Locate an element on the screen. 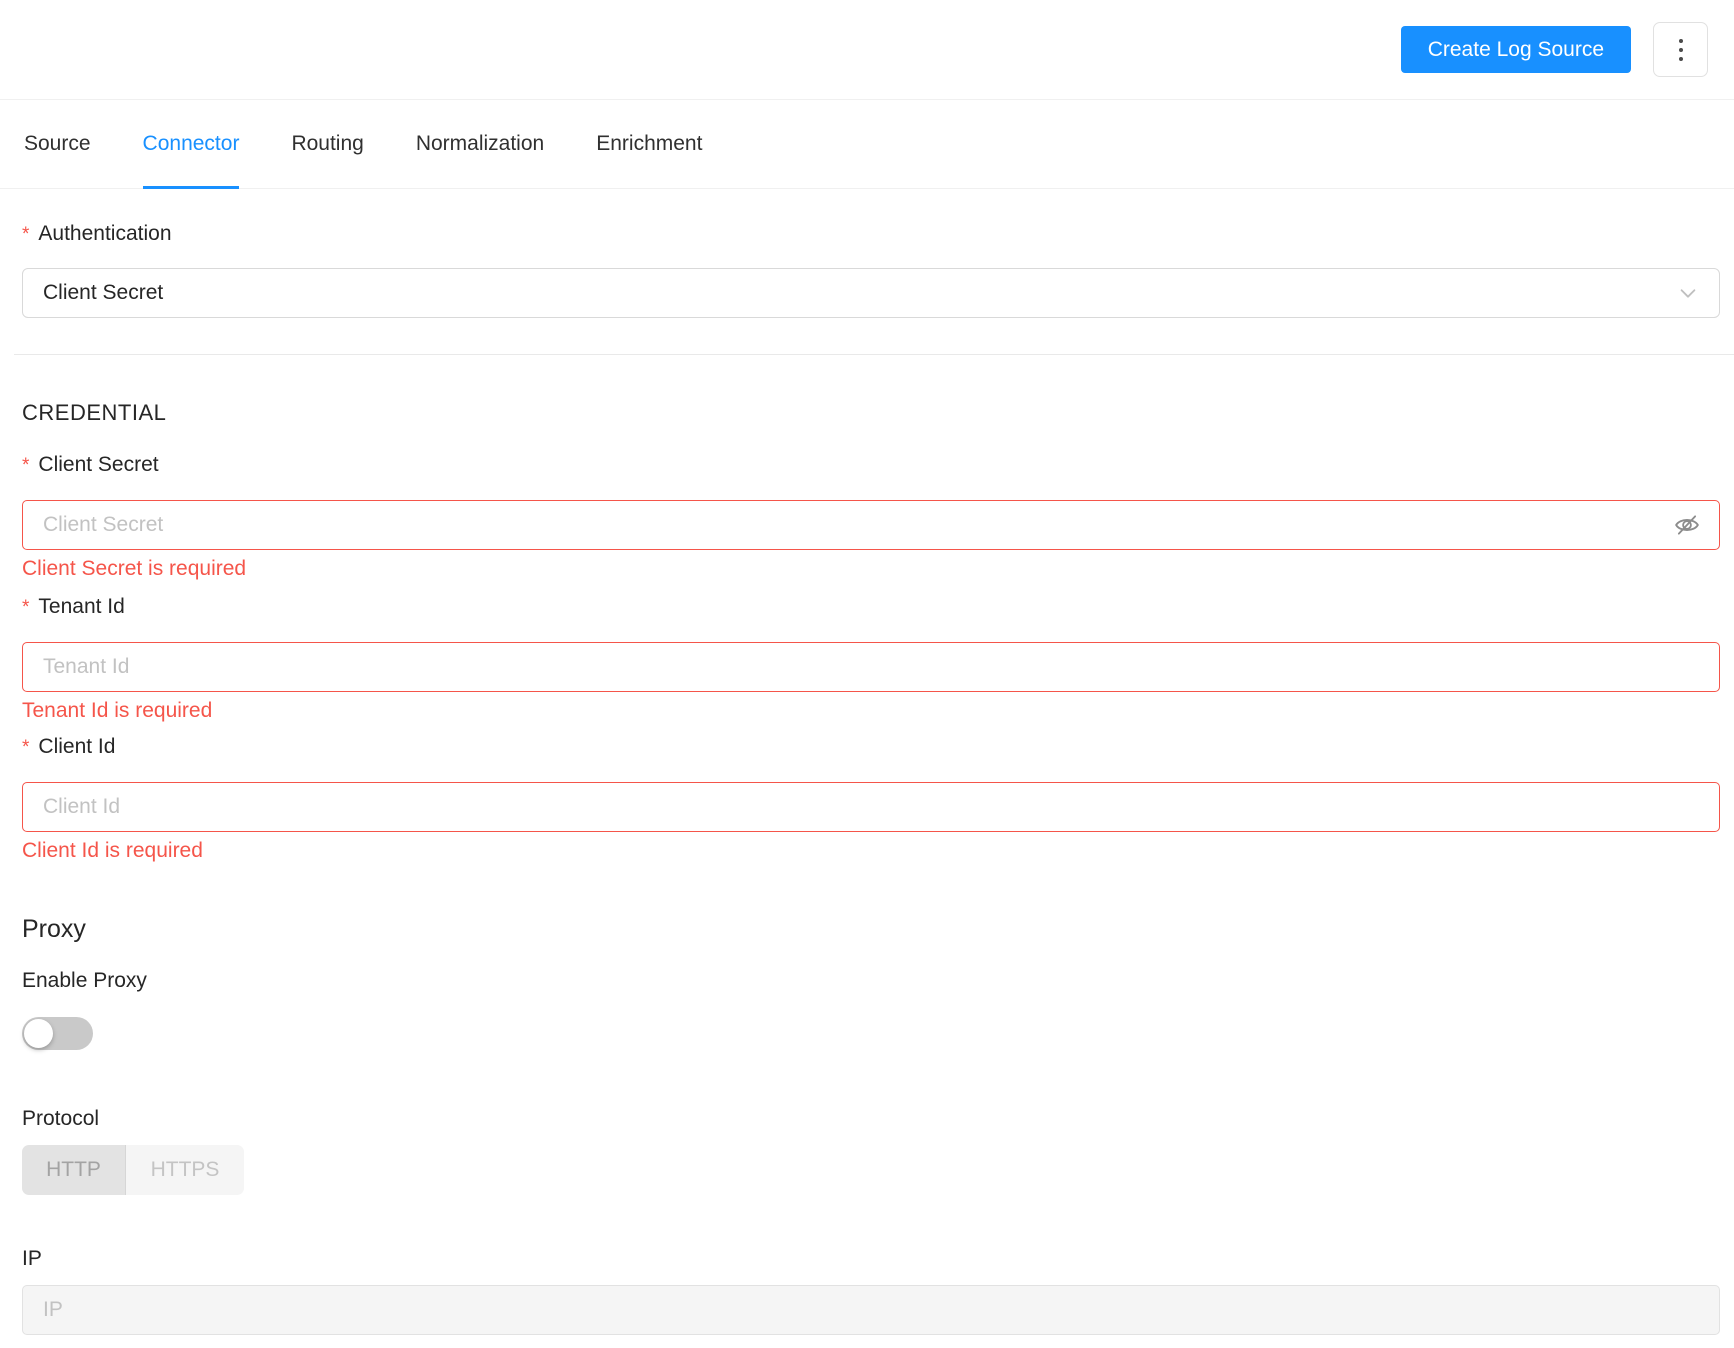 The height and width of the screenshot is (1348, 1734). more-actions-button is located at coordinates (1680, 49).